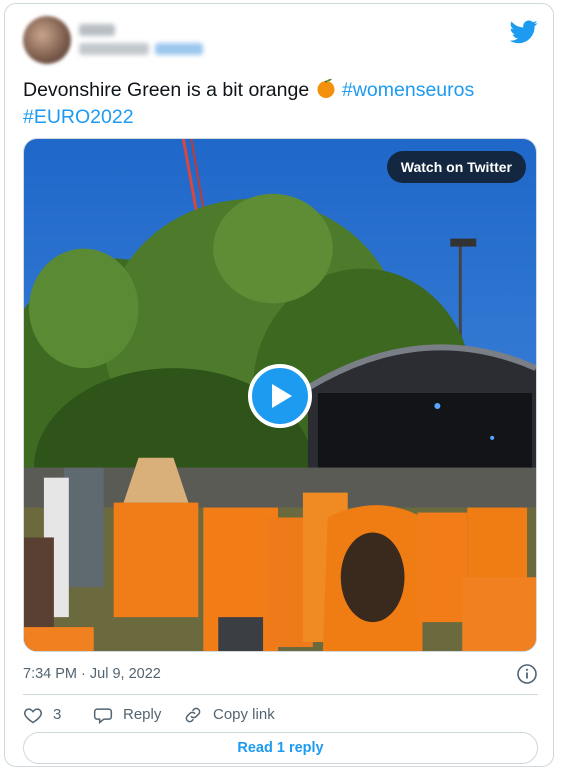  Describe the element at coordinates (280, 715) in the screenshot. I see `action-bar: 3 Reply Copy link` at that location.